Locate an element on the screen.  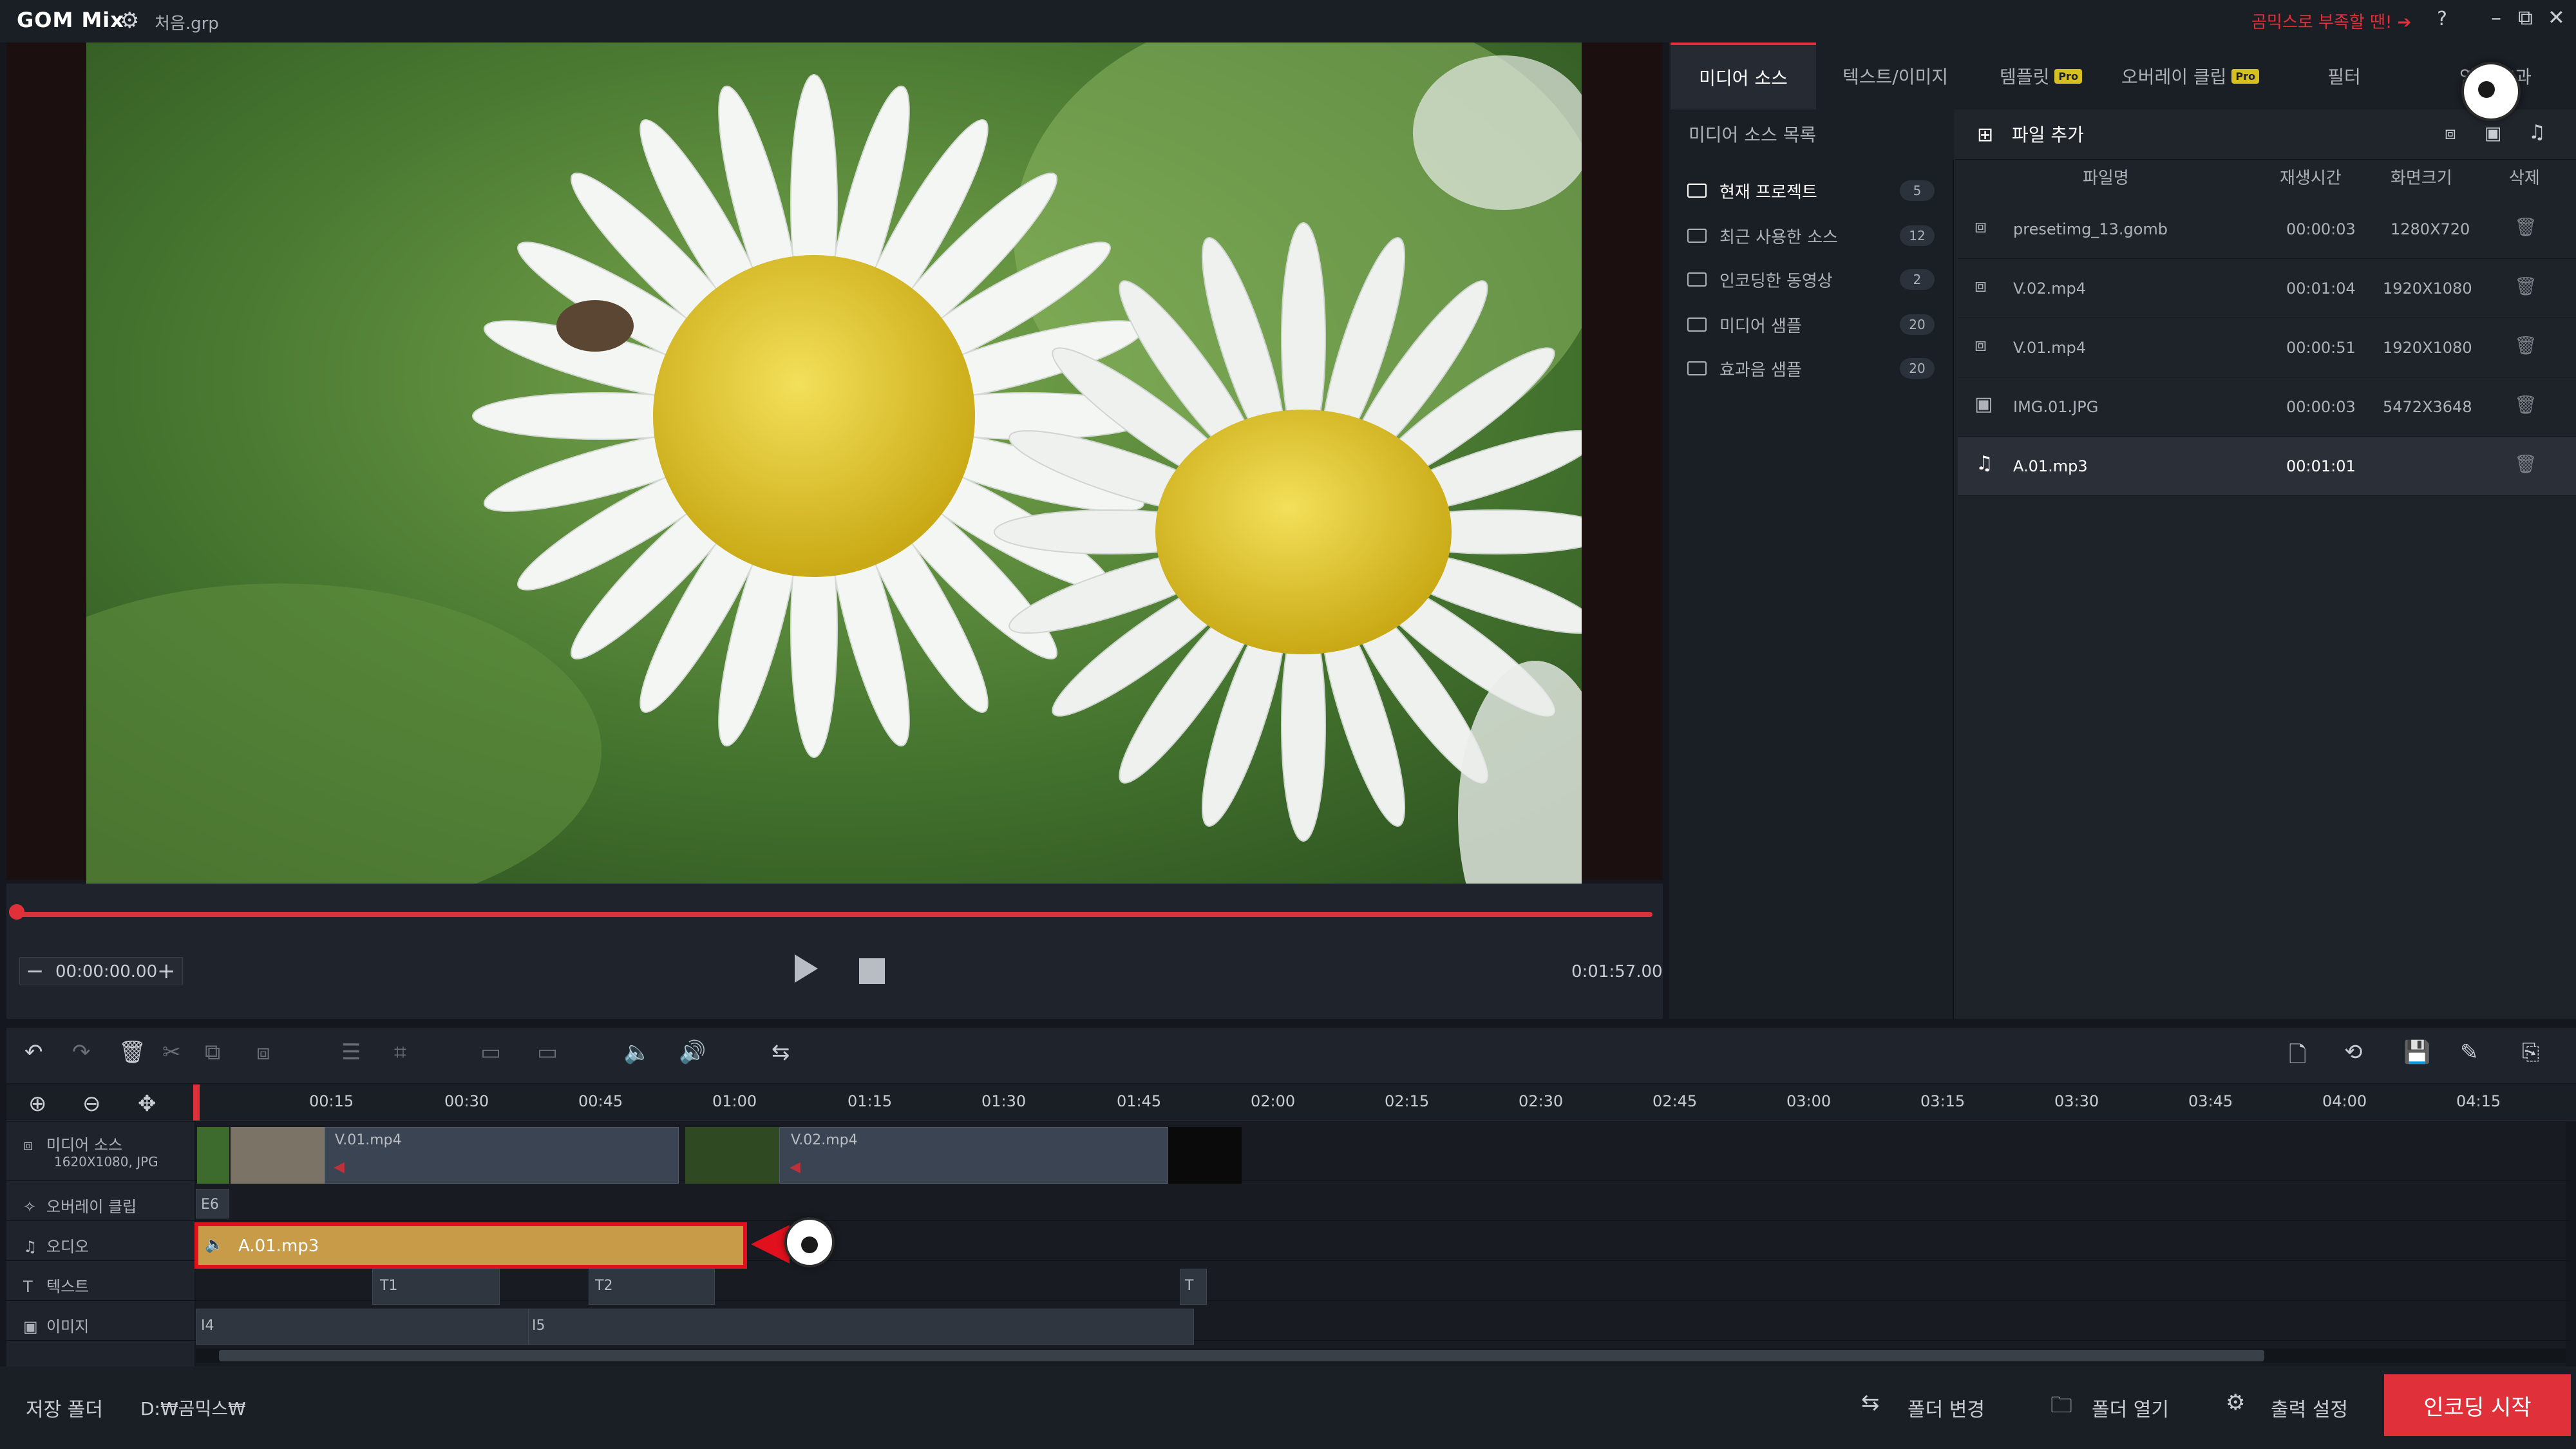
col-delete: 삭제 is located at coordinates (2524, 178).